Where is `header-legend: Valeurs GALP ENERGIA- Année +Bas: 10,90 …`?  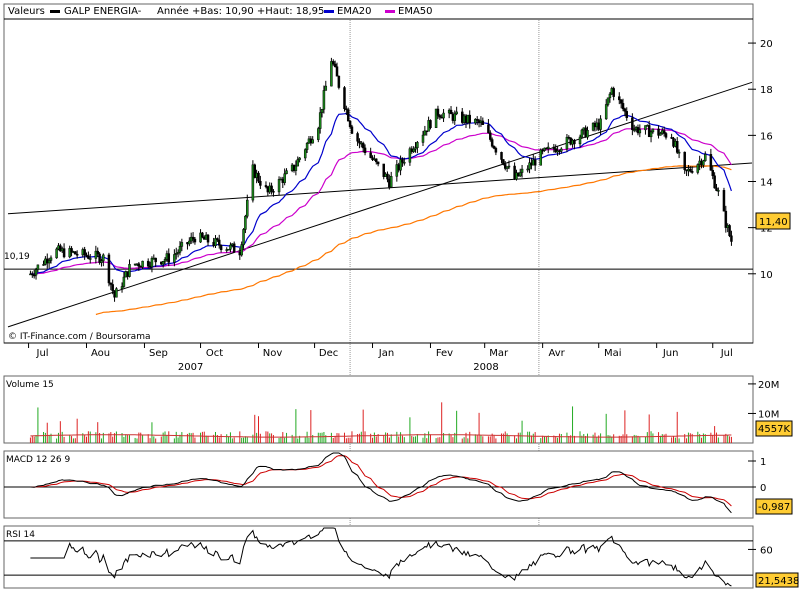
header-legend: Valeurs GALP ENERGIA- Année +Bas: 10,90 … is located at coordinates (220, 11).